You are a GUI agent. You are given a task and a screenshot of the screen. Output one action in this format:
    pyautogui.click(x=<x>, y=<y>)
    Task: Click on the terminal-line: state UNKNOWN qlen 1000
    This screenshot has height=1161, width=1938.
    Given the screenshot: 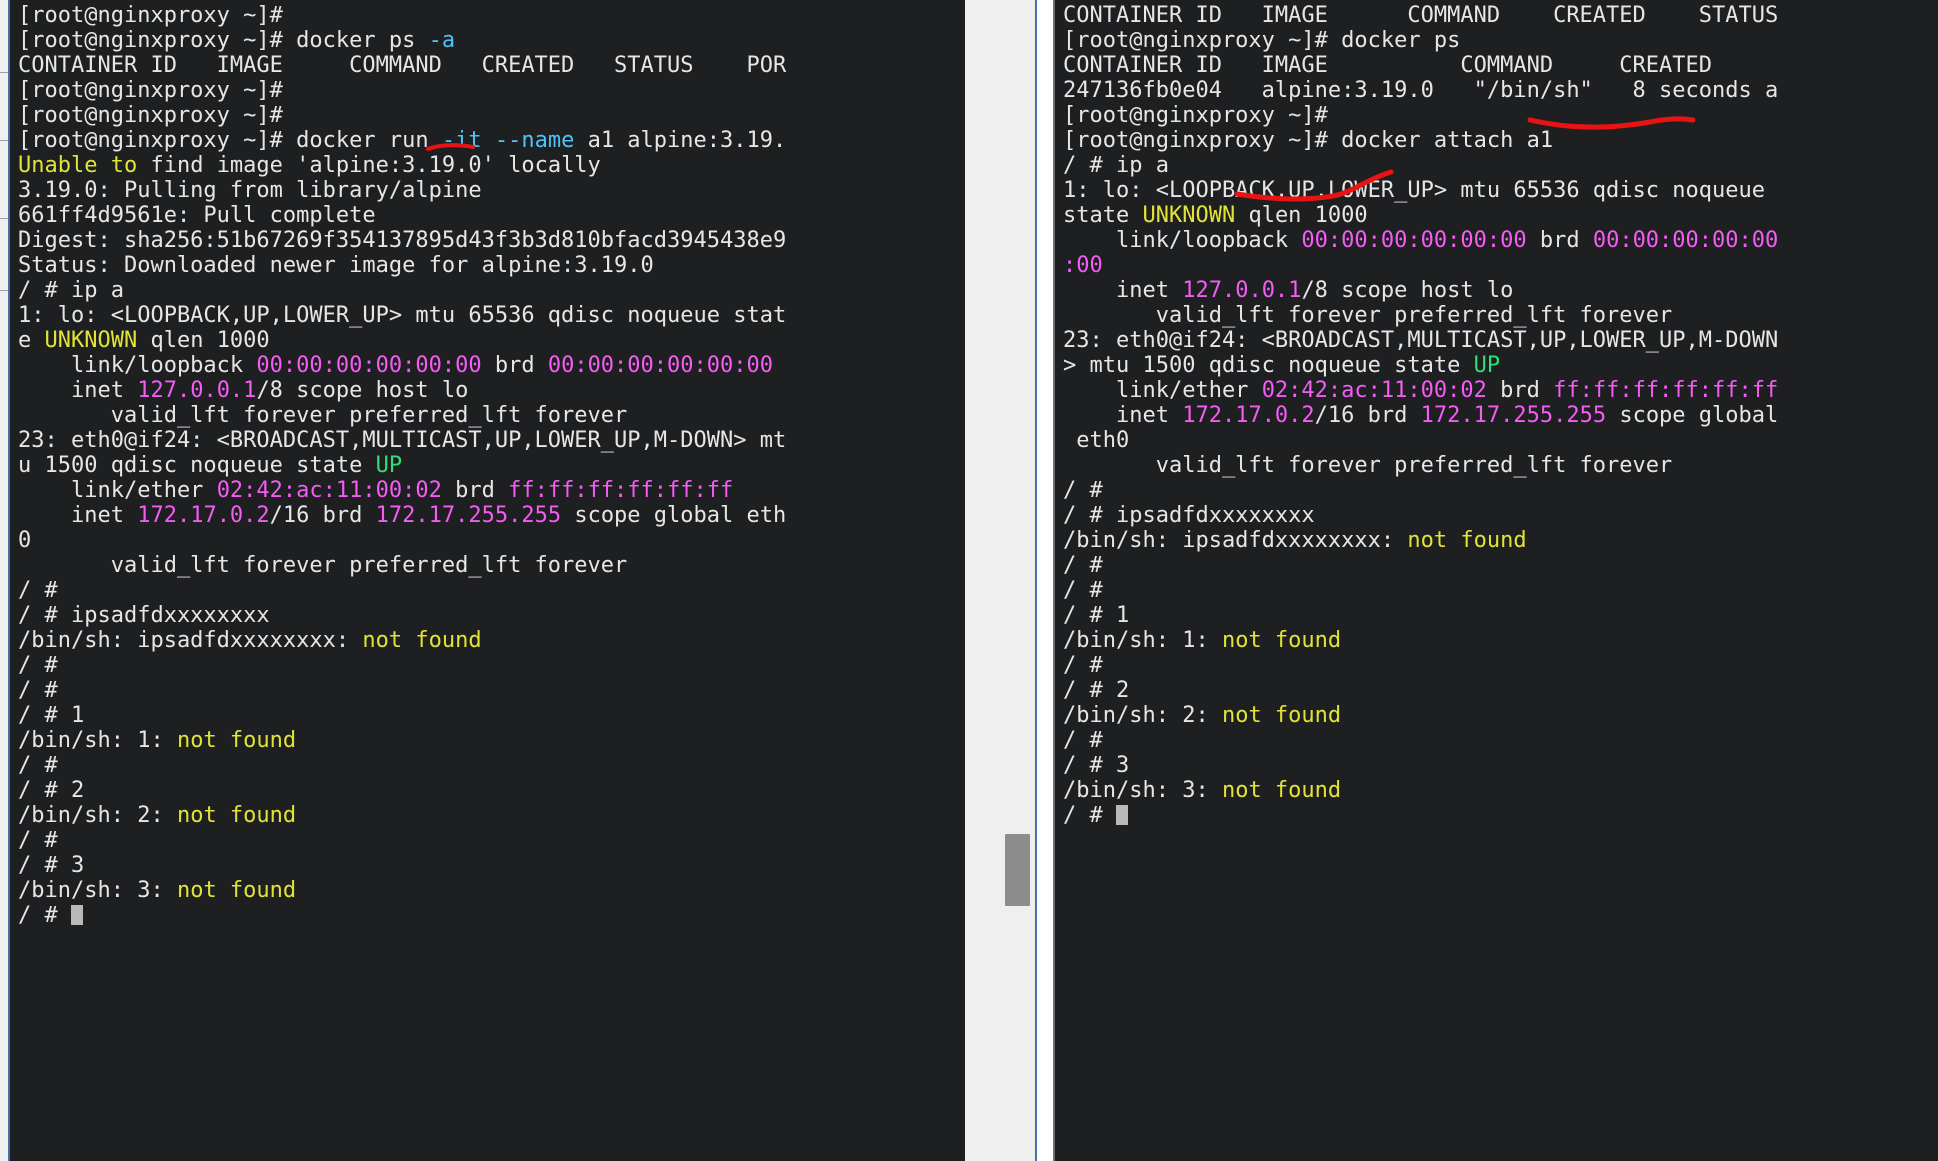 What is the action you would take?
    pyautogui.click(x=1500, y=215)
    